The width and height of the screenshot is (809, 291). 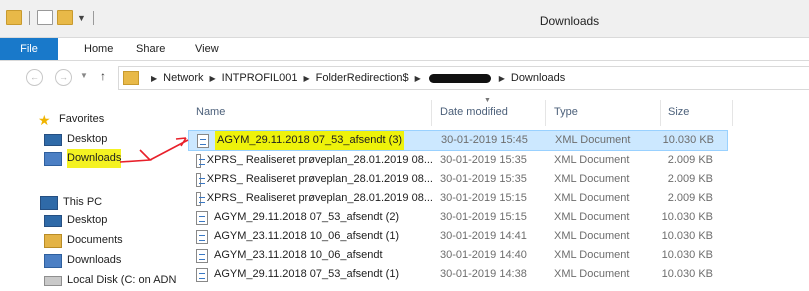 I want to click on downloads-folder-icon, so click(x=53, y=260).